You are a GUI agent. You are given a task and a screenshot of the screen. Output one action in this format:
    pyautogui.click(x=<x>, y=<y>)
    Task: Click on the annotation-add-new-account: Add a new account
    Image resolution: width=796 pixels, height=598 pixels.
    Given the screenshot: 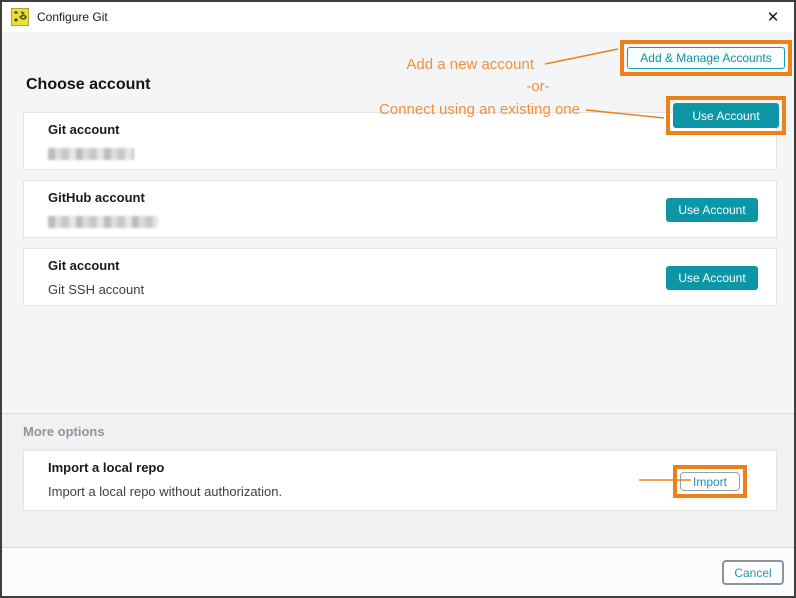 What is the action you would take?
    pyautogui.click(x=470, y=64)
    